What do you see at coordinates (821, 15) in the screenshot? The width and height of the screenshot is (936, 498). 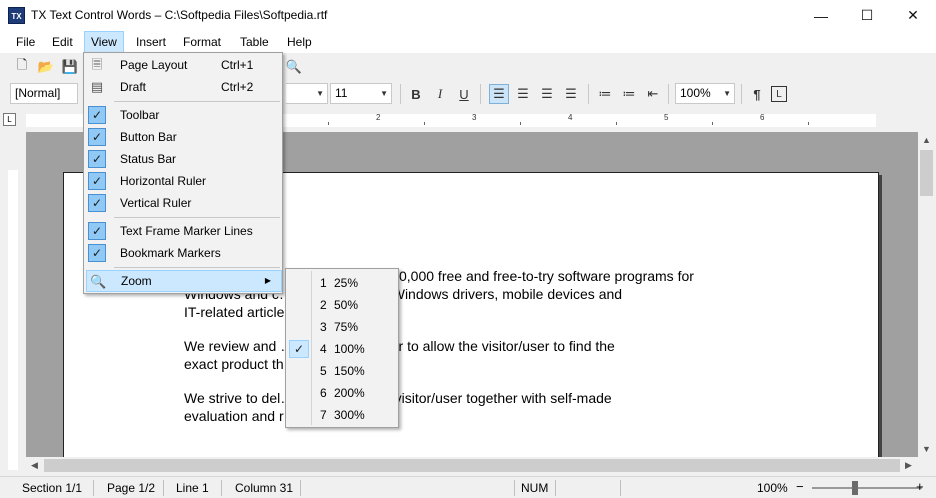 I see `minimize-button: —` at bounding box center [821, 15].